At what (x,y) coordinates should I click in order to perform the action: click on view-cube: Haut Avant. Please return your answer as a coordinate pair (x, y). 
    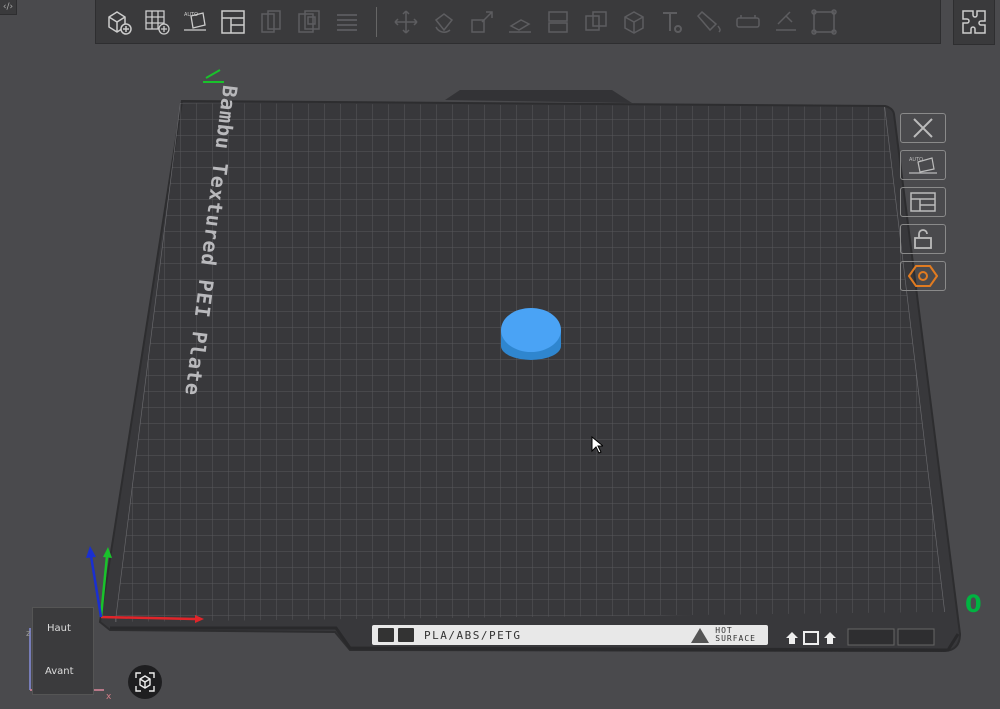
    Looking at the image, I should click on (63, 651).